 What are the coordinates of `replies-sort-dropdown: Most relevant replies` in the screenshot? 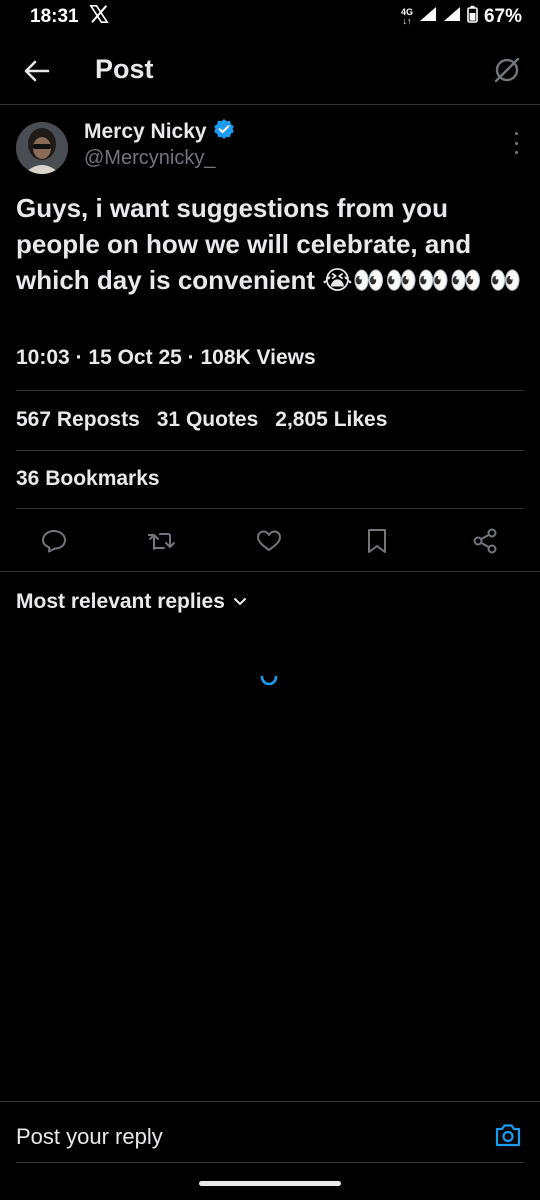 It's located at (131, 602).